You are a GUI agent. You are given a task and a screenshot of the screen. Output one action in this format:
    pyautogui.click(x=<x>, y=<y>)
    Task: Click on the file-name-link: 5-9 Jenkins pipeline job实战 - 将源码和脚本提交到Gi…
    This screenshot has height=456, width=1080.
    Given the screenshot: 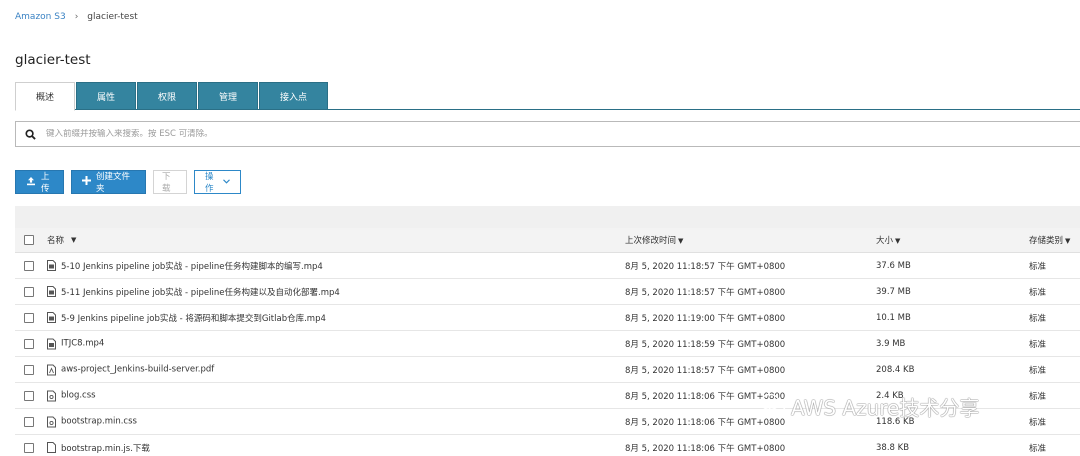 What is the action you would take?
    pyautogui.click(x=193, y=318)
    